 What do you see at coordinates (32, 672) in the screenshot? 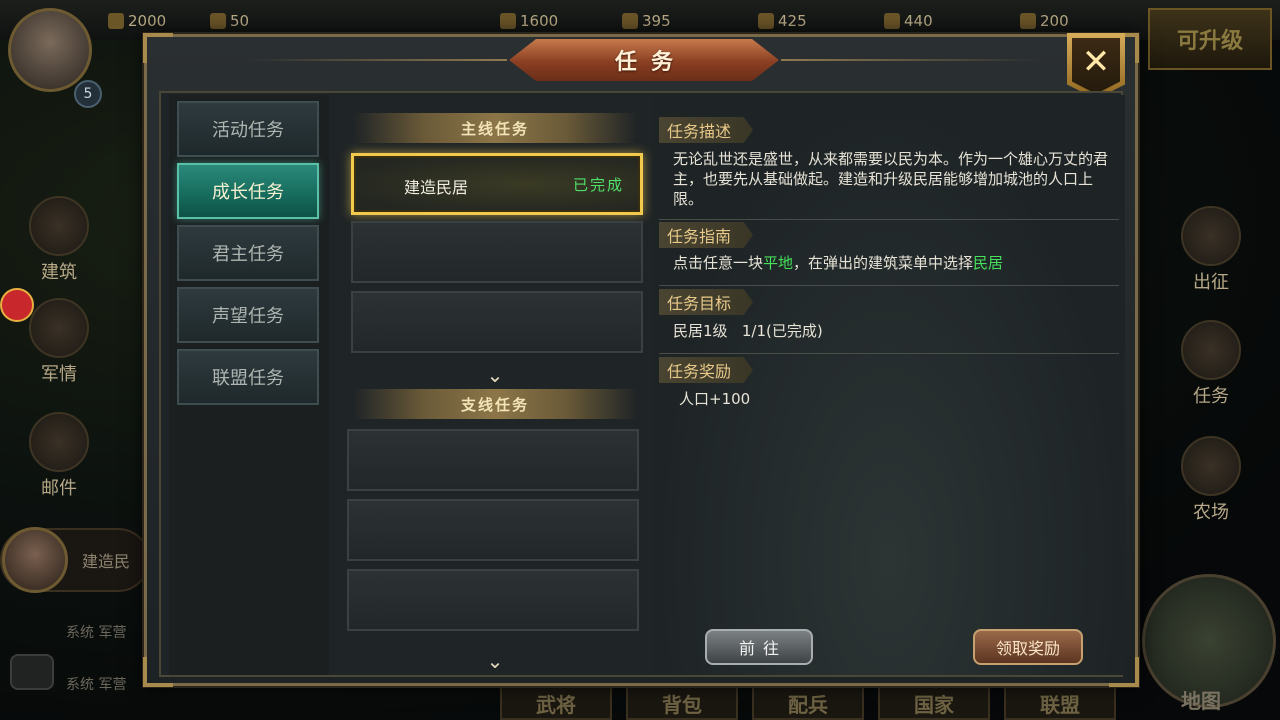
I see `chat-bubble-icon` at bounding box center [32, 672].